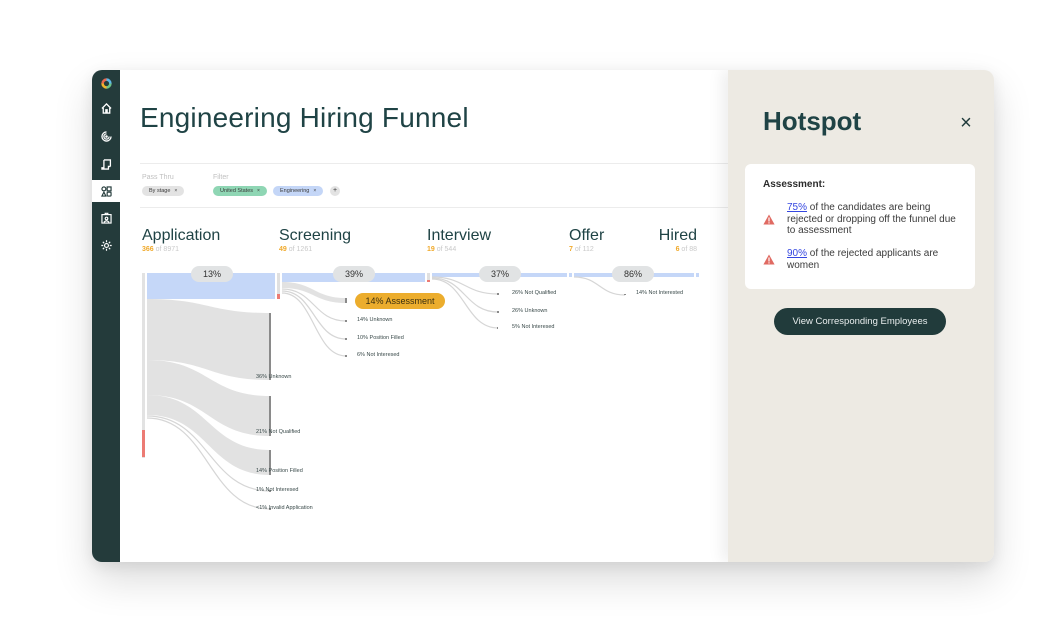 The width and height of the screenshot is (1040, 632). Describe the element at coordinates (278, 296) in the screenshot. I see `screening-flag-segment` at that location.